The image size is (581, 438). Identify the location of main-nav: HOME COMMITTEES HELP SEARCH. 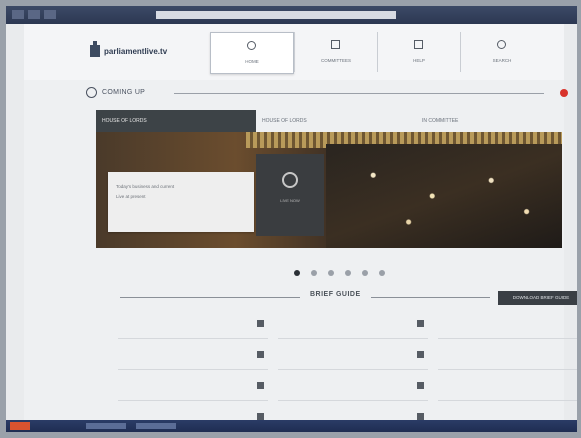
(376, 53).